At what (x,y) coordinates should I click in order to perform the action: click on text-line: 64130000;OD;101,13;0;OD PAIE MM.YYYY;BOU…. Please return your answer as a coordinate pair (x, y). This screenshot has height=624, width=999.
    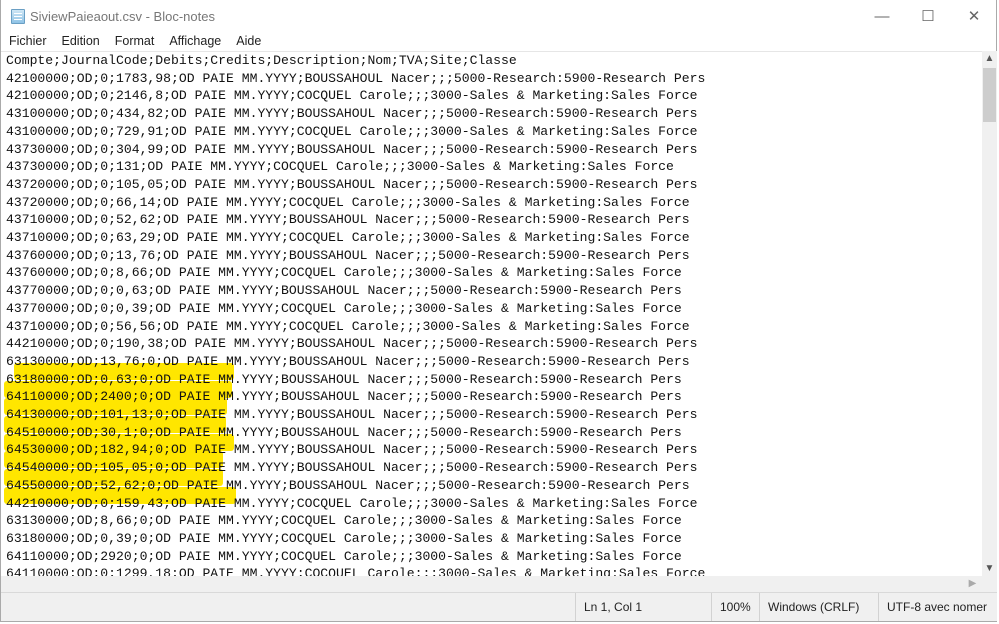
    Looking at the image, I should click on (352, 415).